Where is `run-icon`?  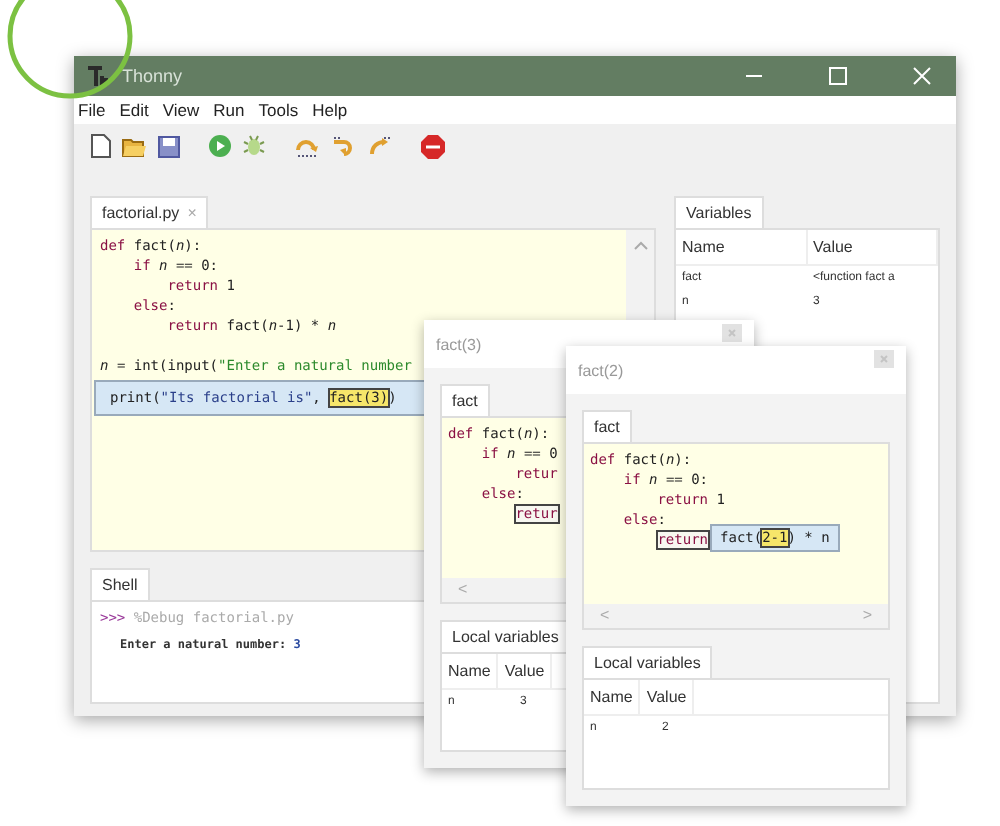
run-icon is located at coordinates (220, 146).